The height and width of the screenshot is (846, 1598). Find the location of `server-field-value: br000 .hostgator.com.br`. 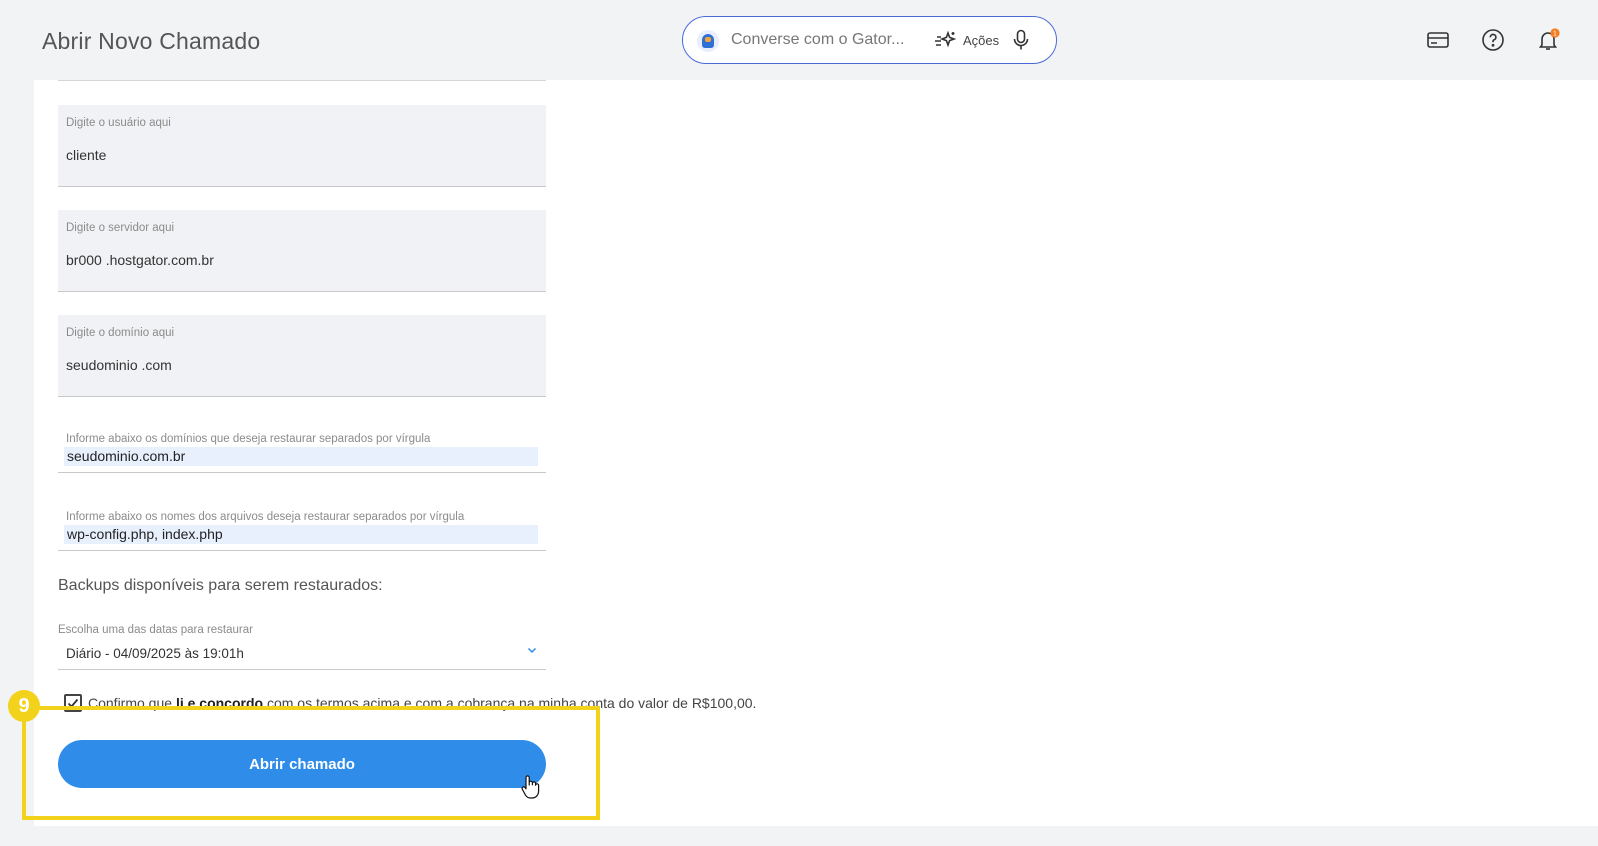

server-field-value: br000 .hostgator.com.br is located at coordinates (140, 260).